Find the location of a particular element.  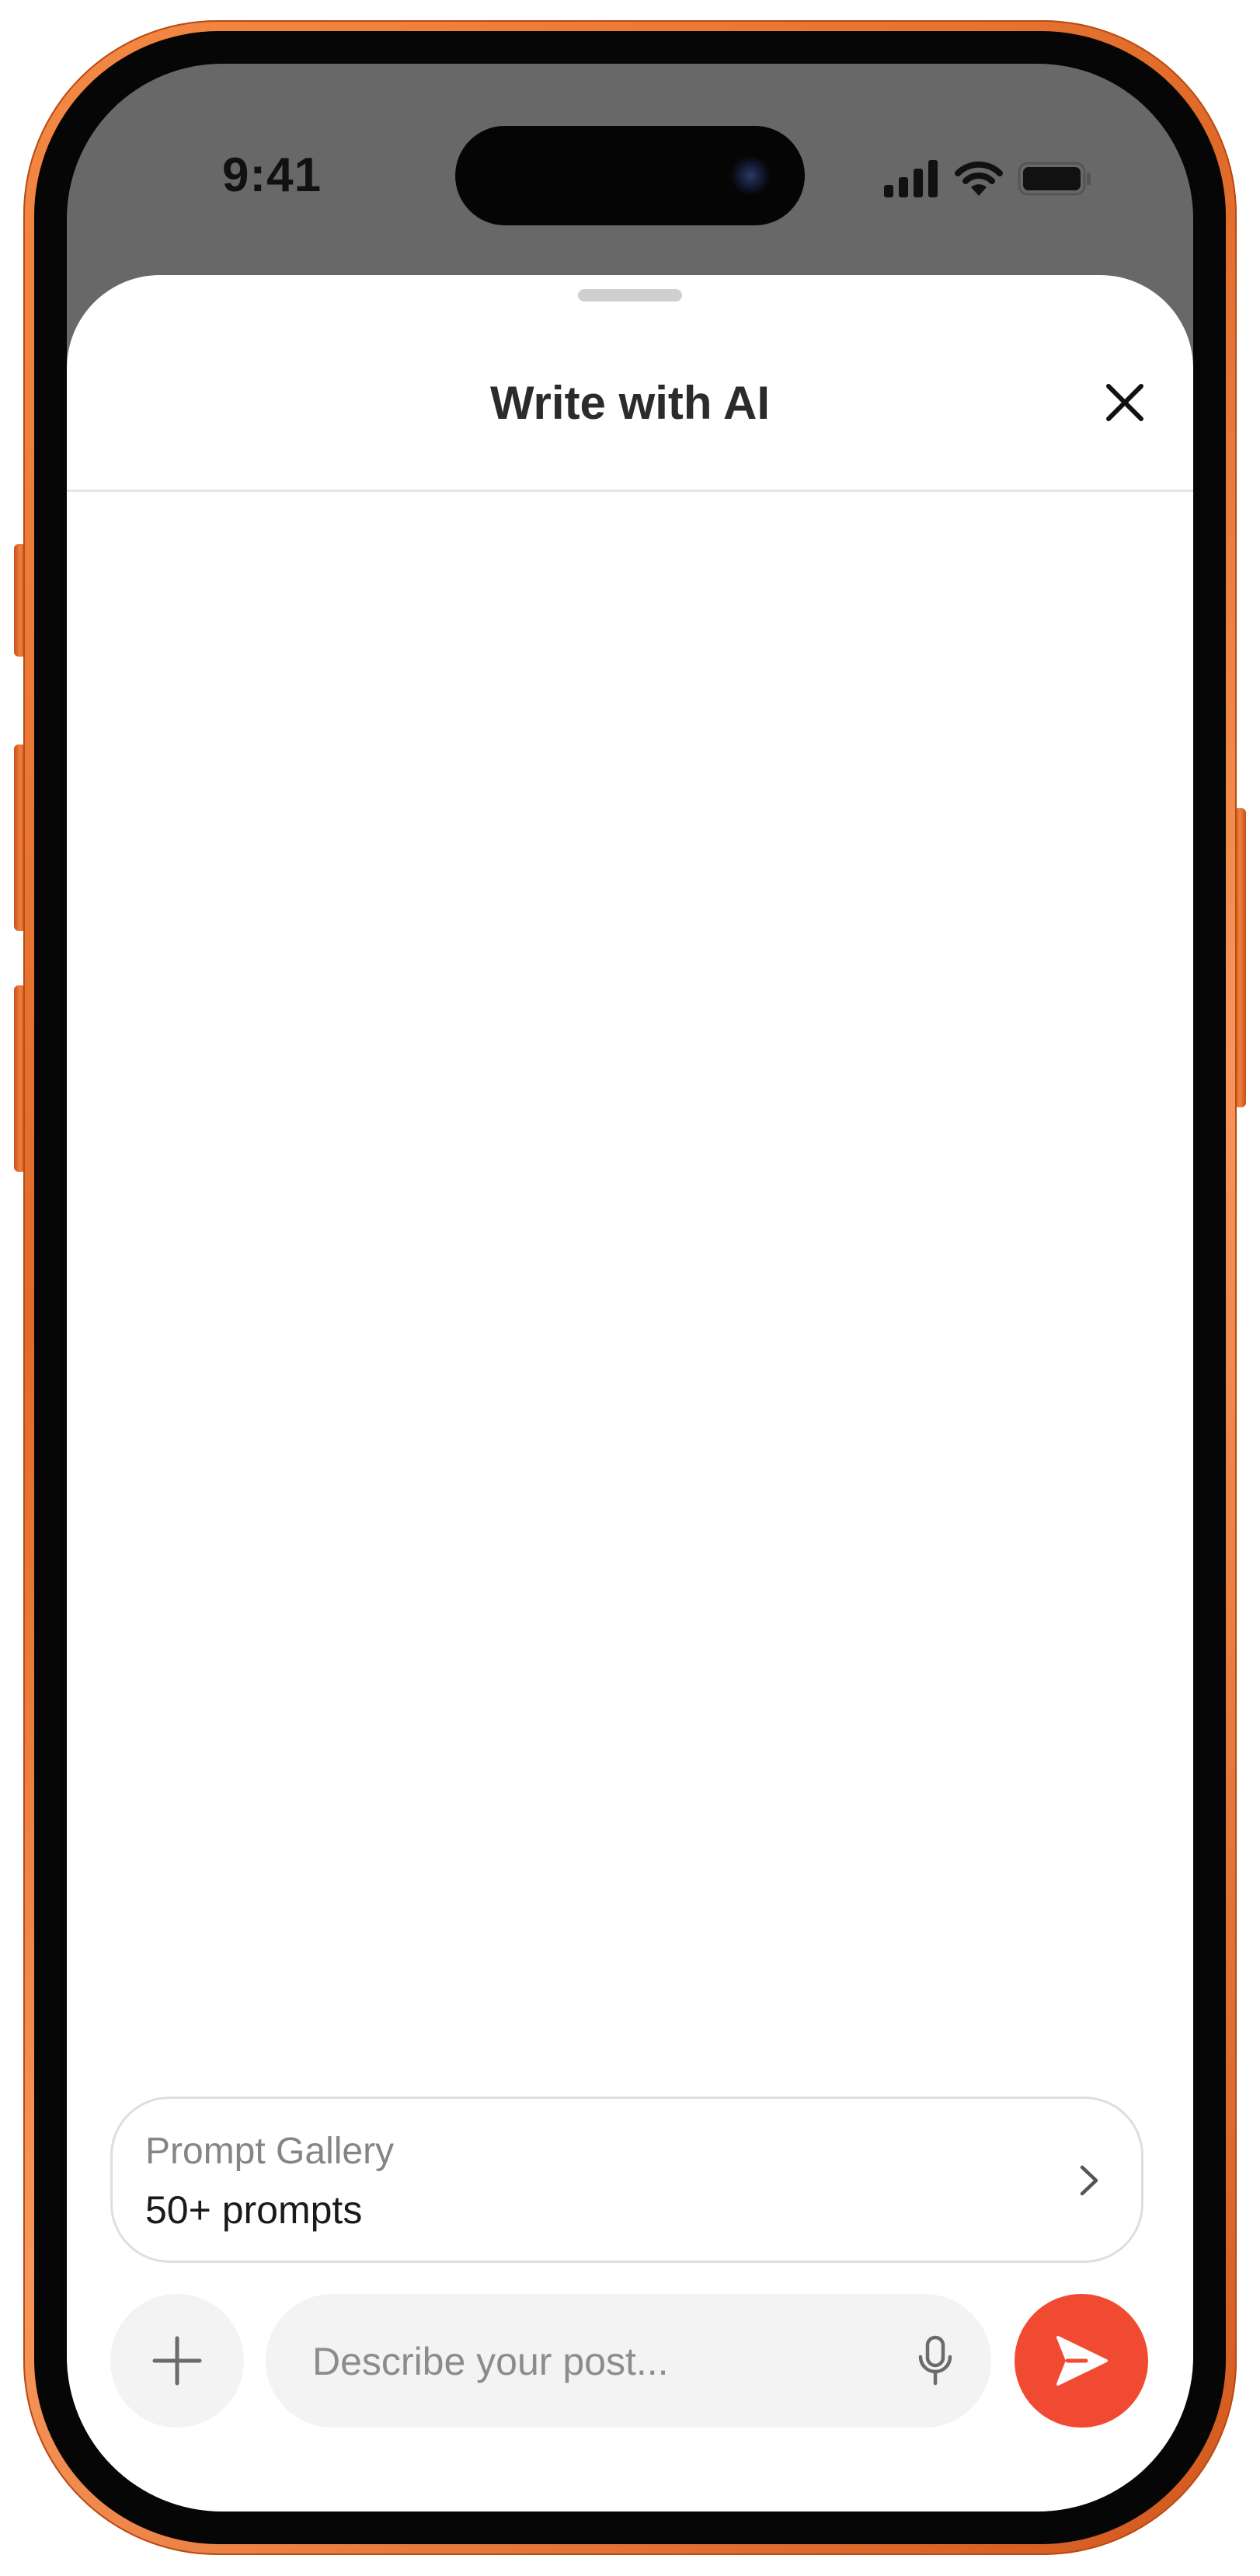

microphone-button is located at coordinates (935, 2361).